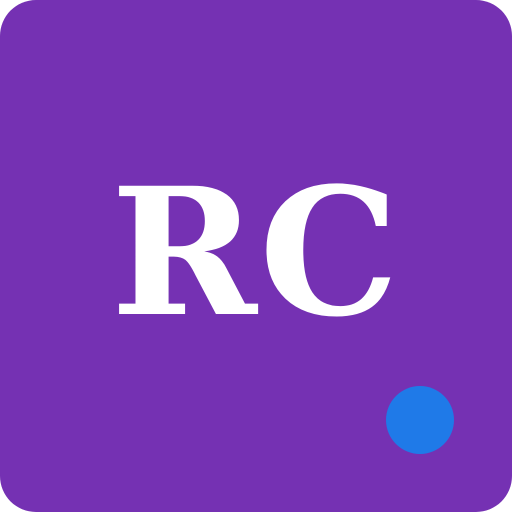 The width and height of the screenshot is (512, 512). I want to click on status-dot-icon, so click(420, 420).